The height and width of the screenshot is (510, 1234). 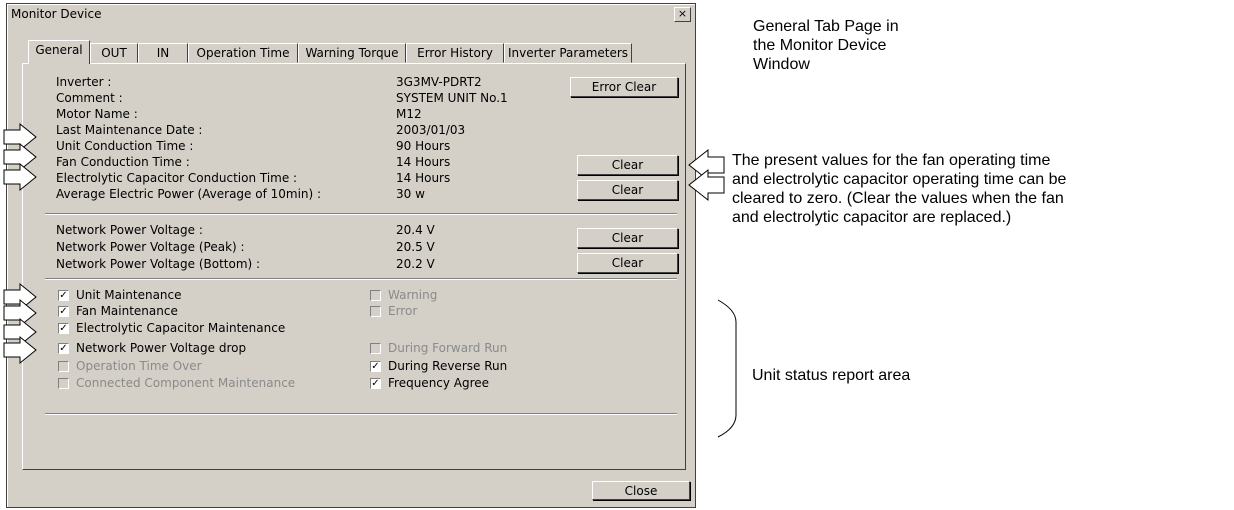 I want to click on title-annotation-line: the Monitor Device, so click(x=820, y=45).